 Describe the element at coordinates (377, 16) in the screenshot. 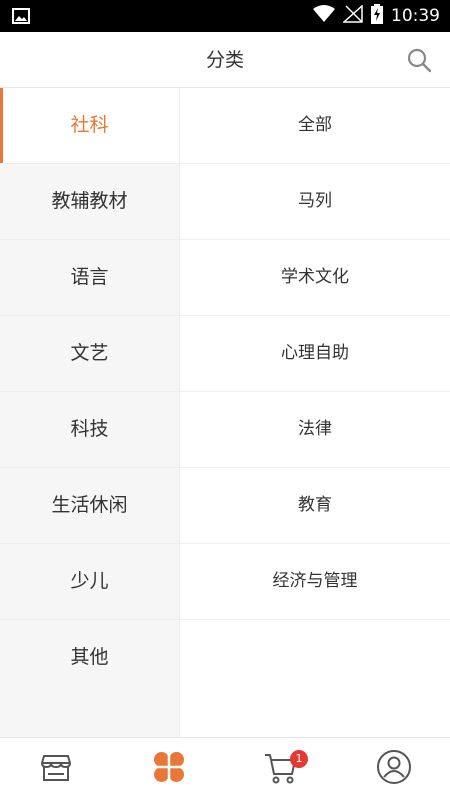

I see `battery-icon` at that location.